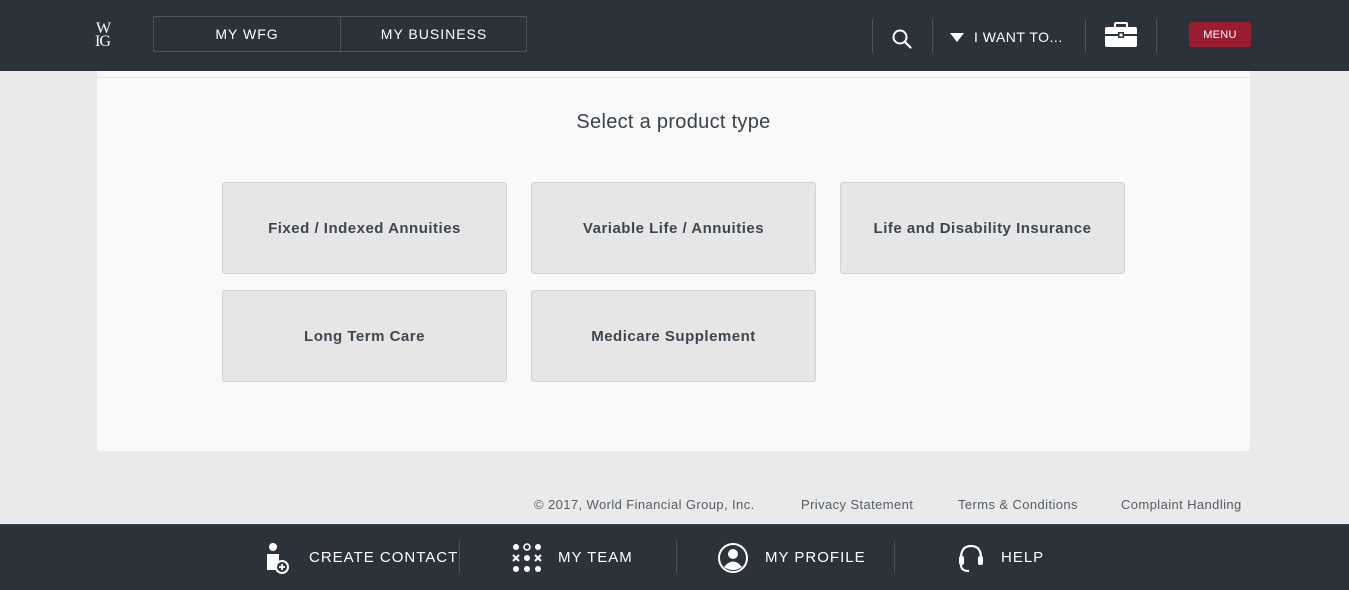  Describe the element at coordinates (673, 336) in the screenshot. I see `product-medicare-supplement: Medicare Supplement` at that location.